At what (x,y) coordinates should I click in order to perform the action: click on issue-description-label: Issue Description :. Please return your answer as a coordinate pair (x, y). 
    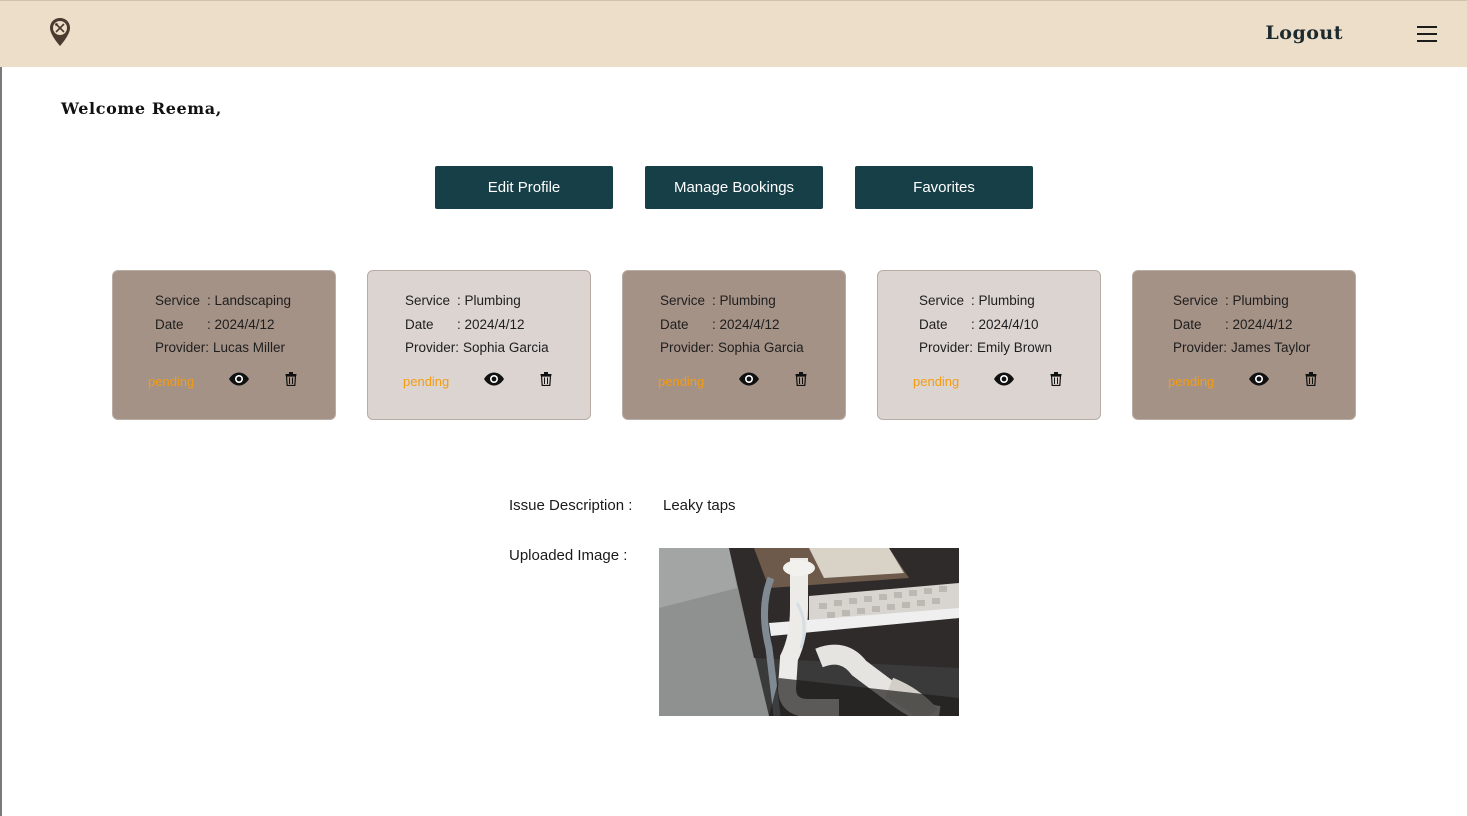
    Looking at the image, I should click on (571, 505).